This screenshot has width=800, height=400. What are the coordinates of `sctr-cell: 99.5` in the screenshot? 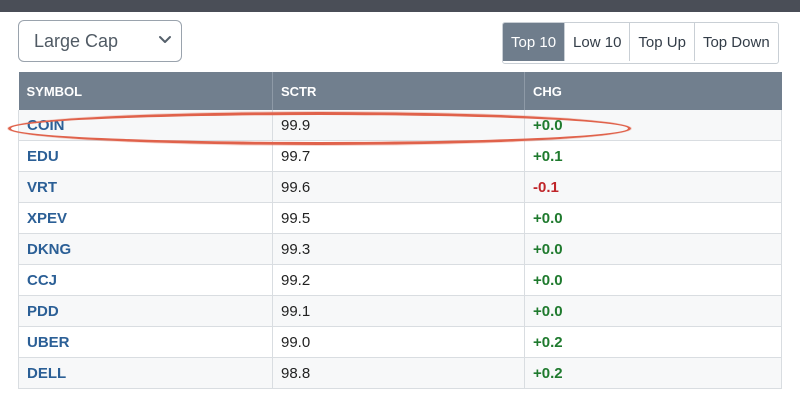 It's located at (398, 218).